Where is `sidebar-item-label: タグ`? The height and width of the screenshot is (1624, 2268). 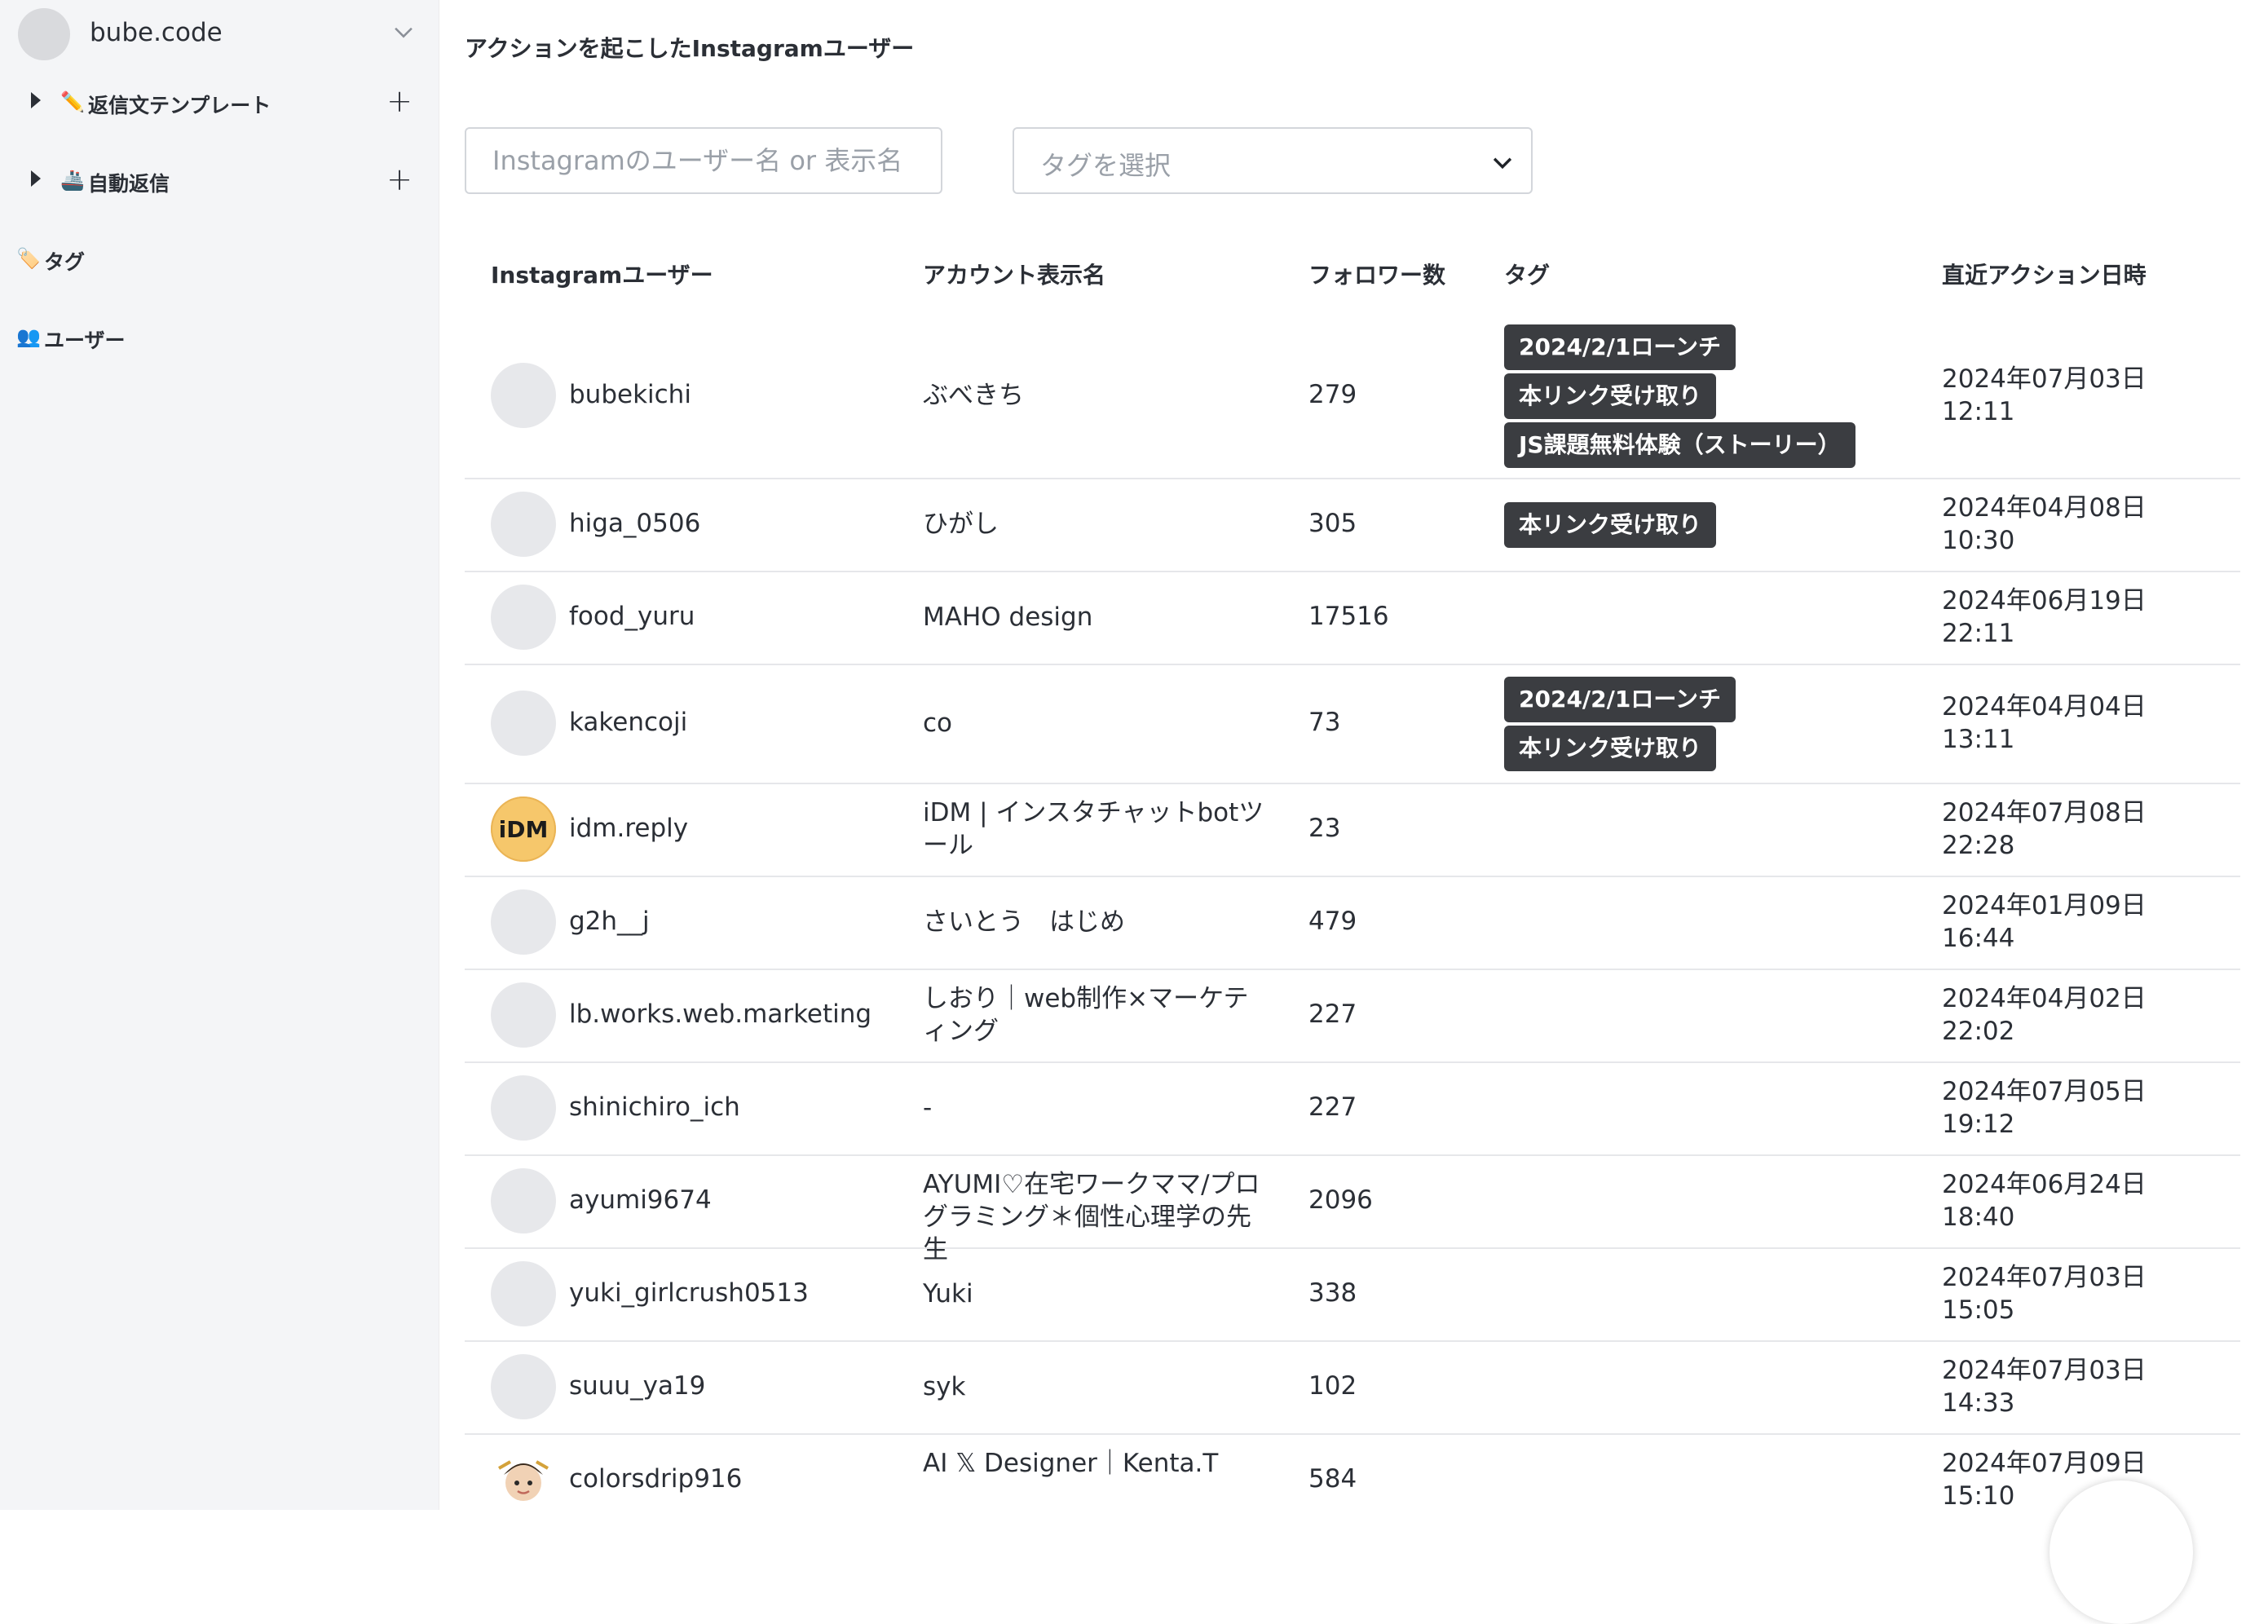 sidebar-item-label: タグ is located at coordinates (65, 262).